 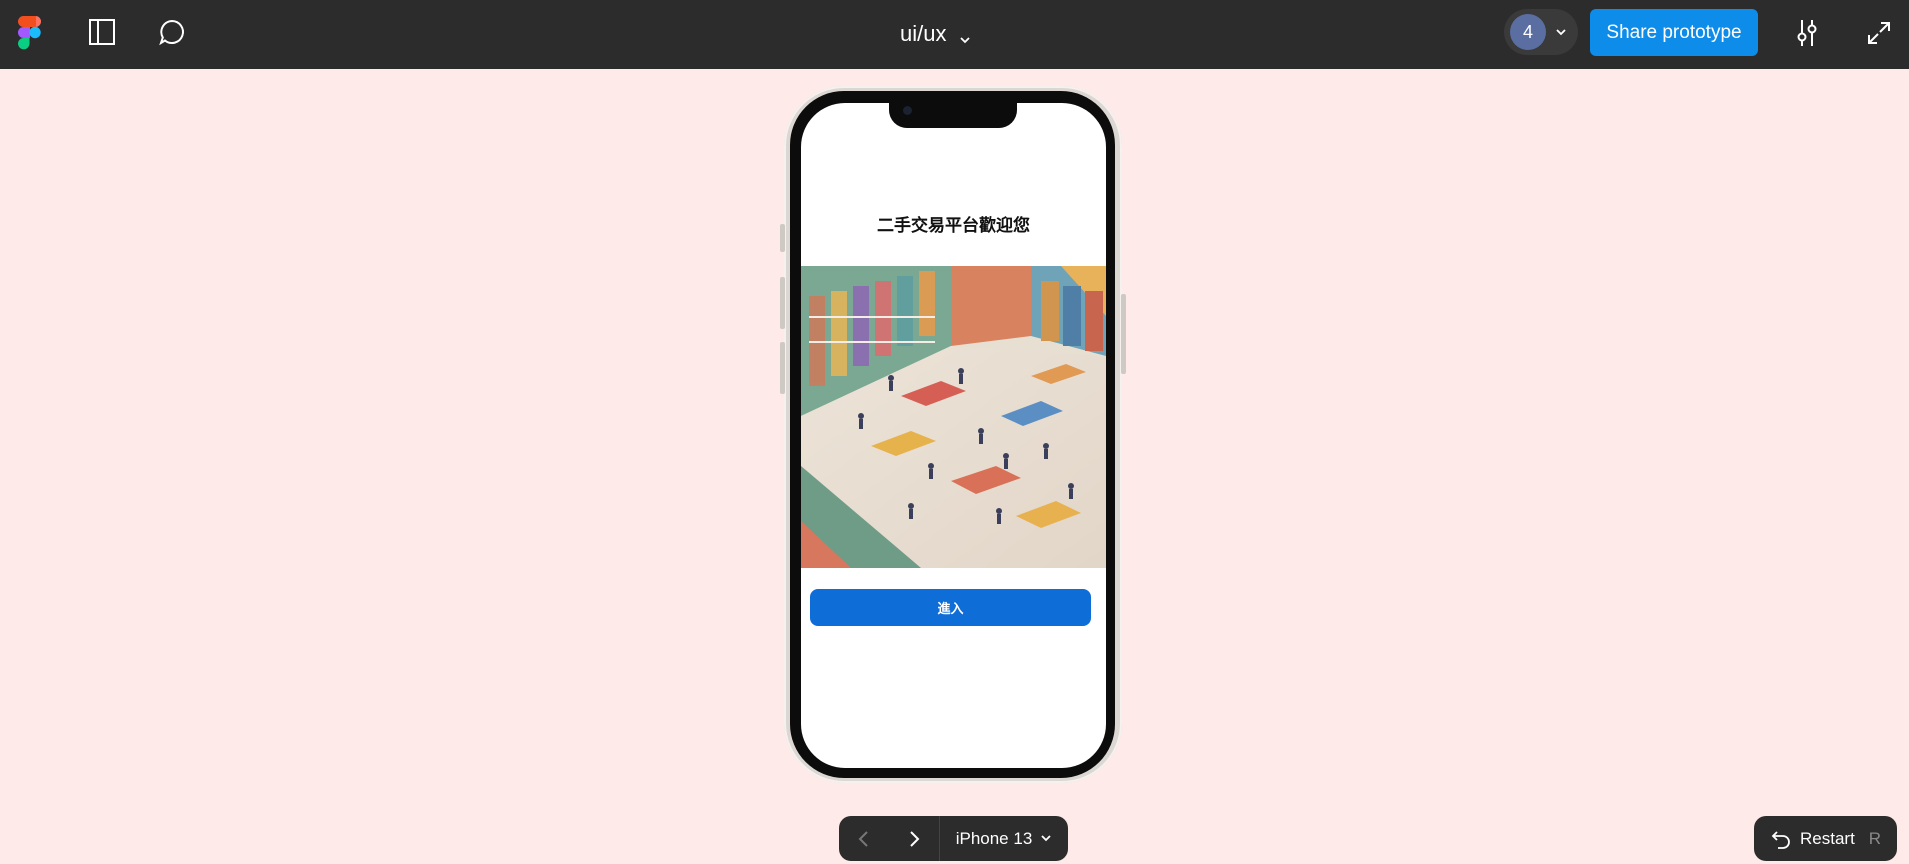 I want to click on restart-label: Restart, so click(x=1827, y=838).